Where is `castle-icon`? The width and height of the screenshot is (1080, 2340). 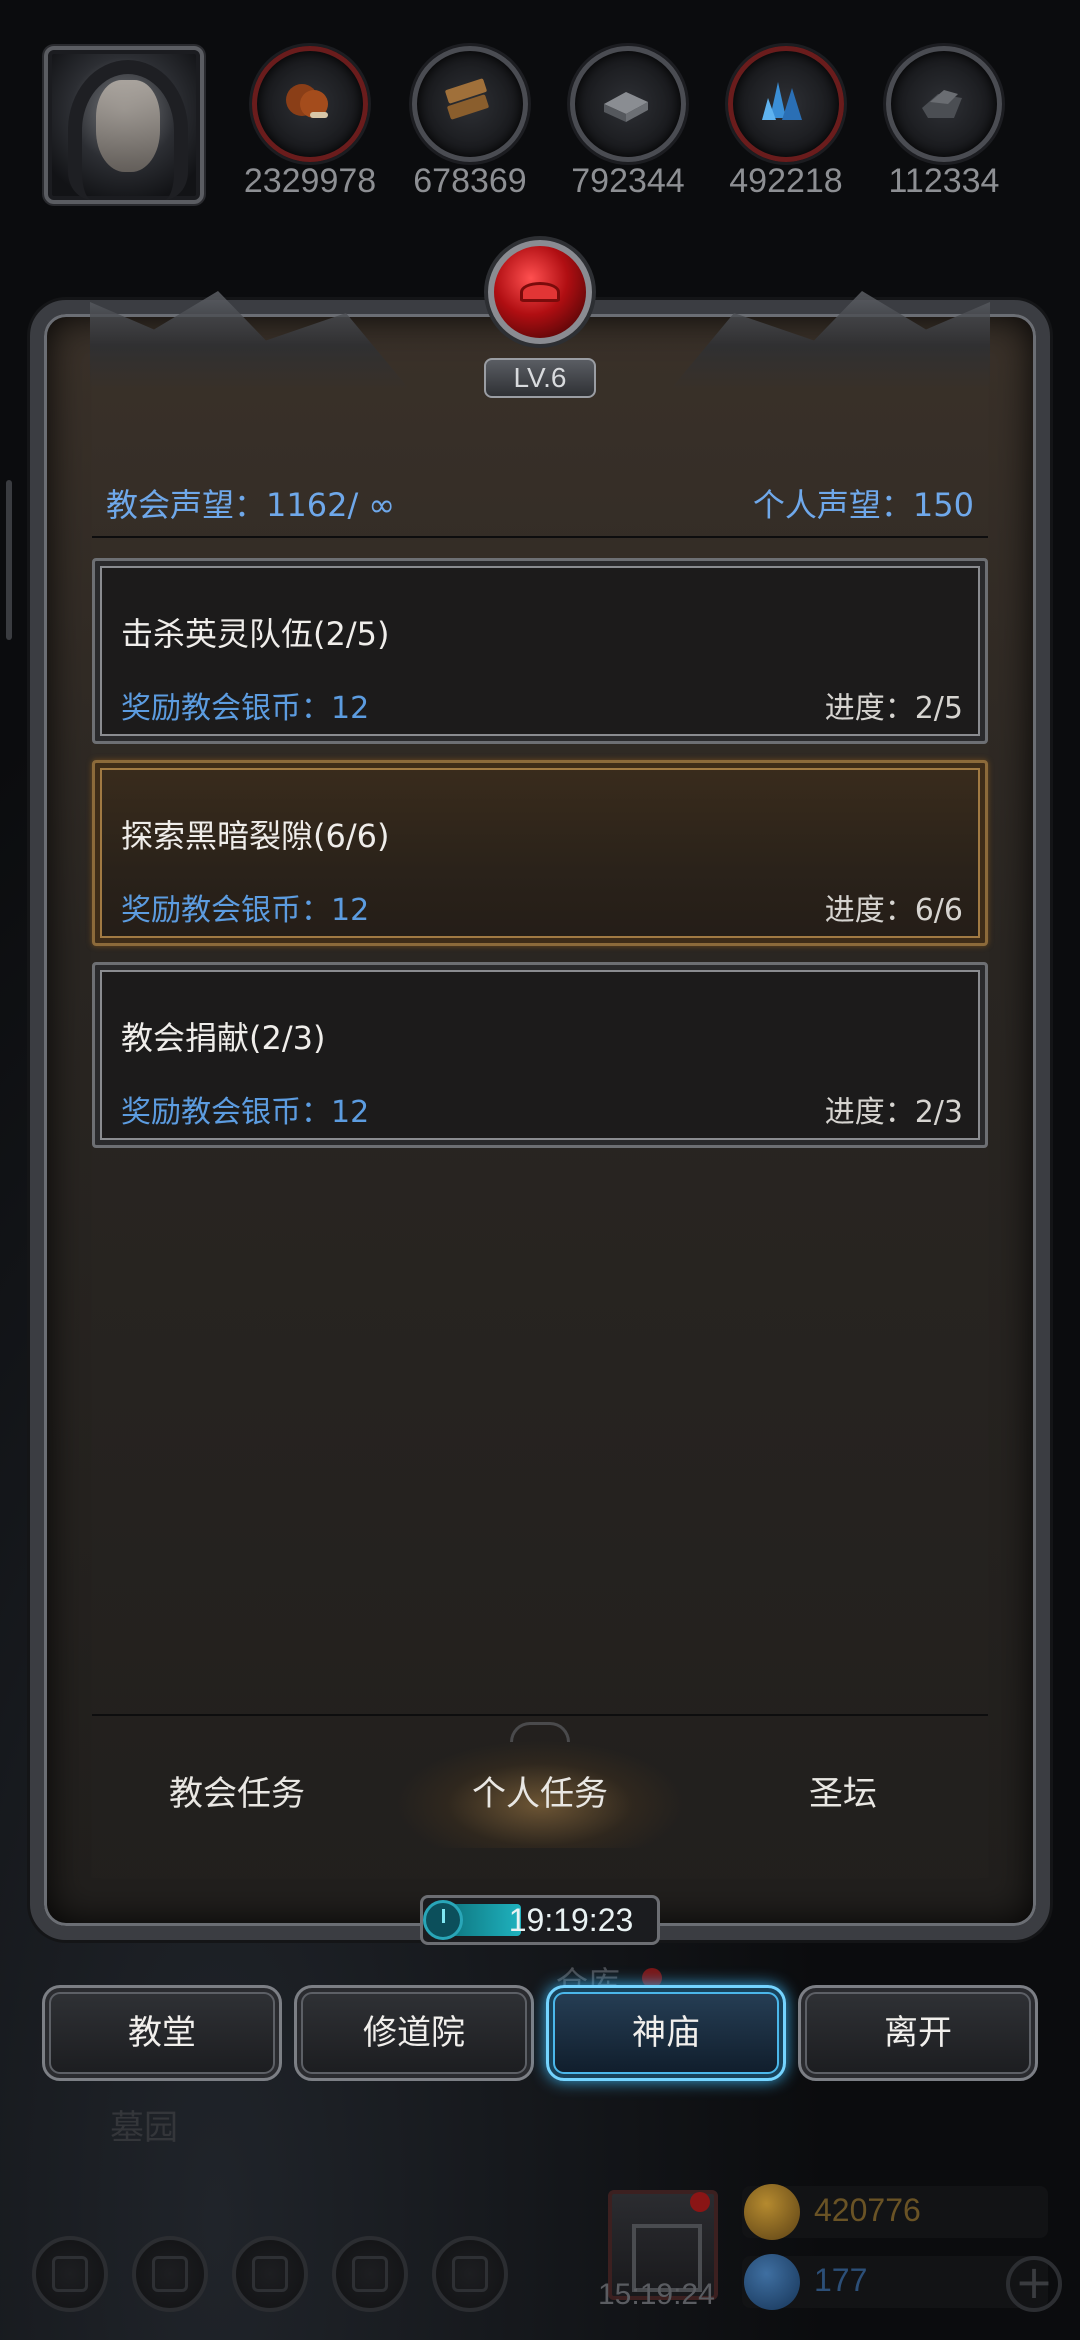
castle-icon is located at coordinates (270, 2274).